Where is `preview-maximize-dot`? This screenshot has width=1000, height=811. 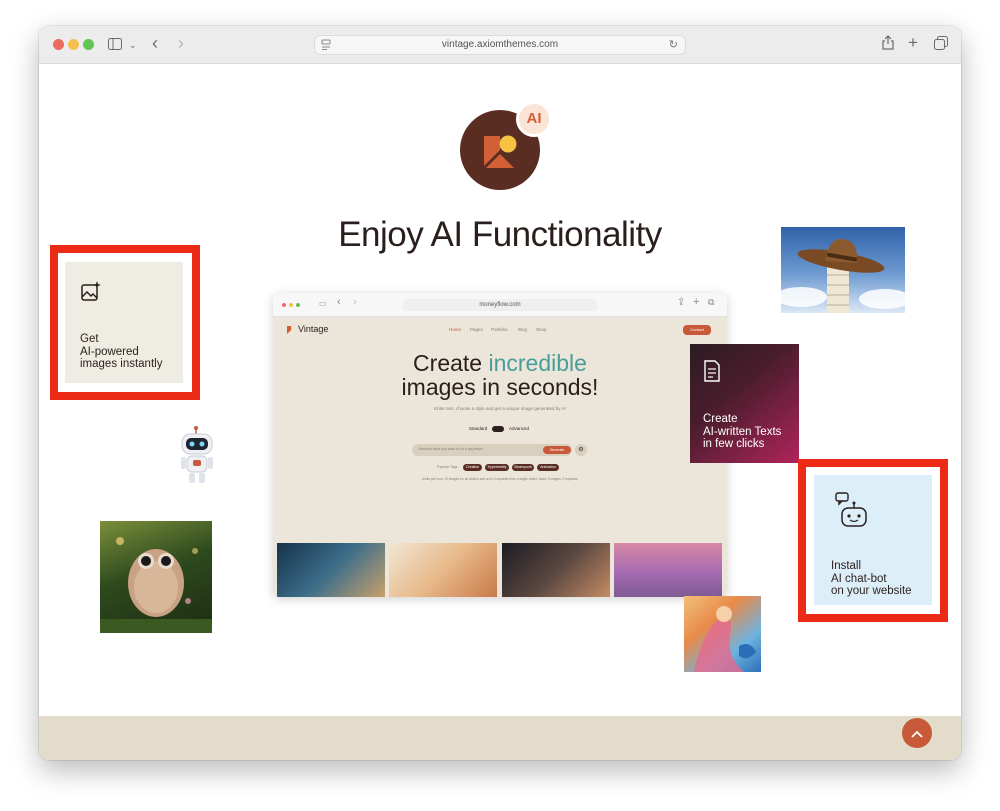
preview-maximize-dot is located at coordinates (298, 305).